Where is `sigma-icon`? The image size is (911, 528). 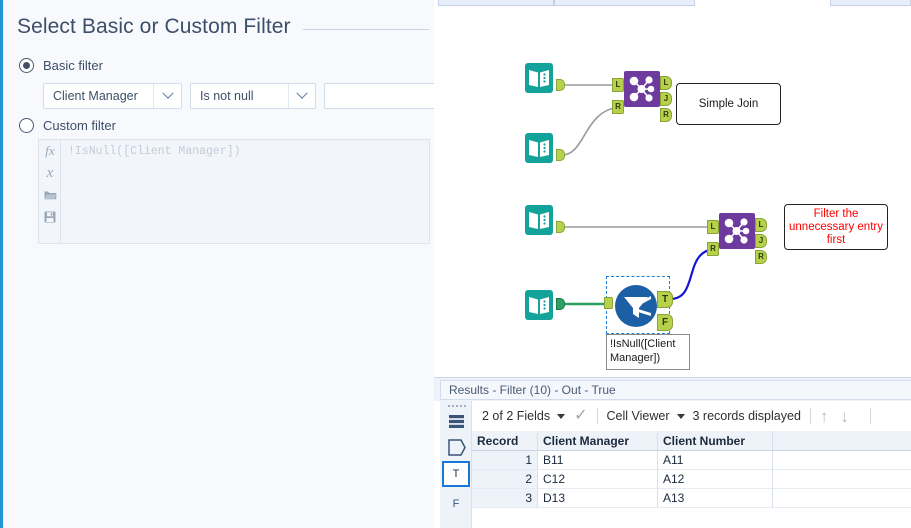 sigma-icon is located at coordinates (456, 447).